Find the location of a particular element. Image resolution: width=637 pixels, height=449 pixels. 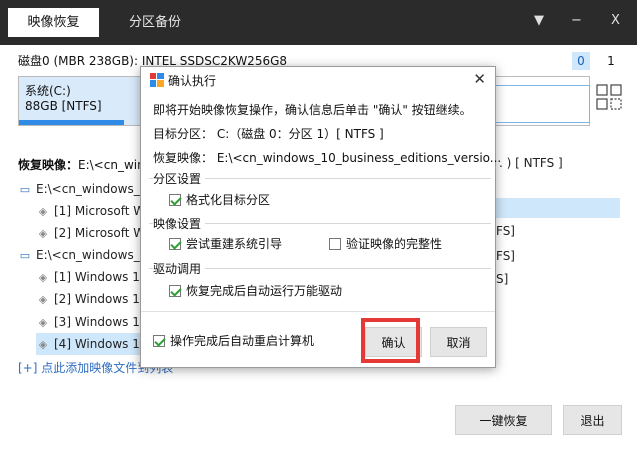

divider is located at coordinates (318, 311).